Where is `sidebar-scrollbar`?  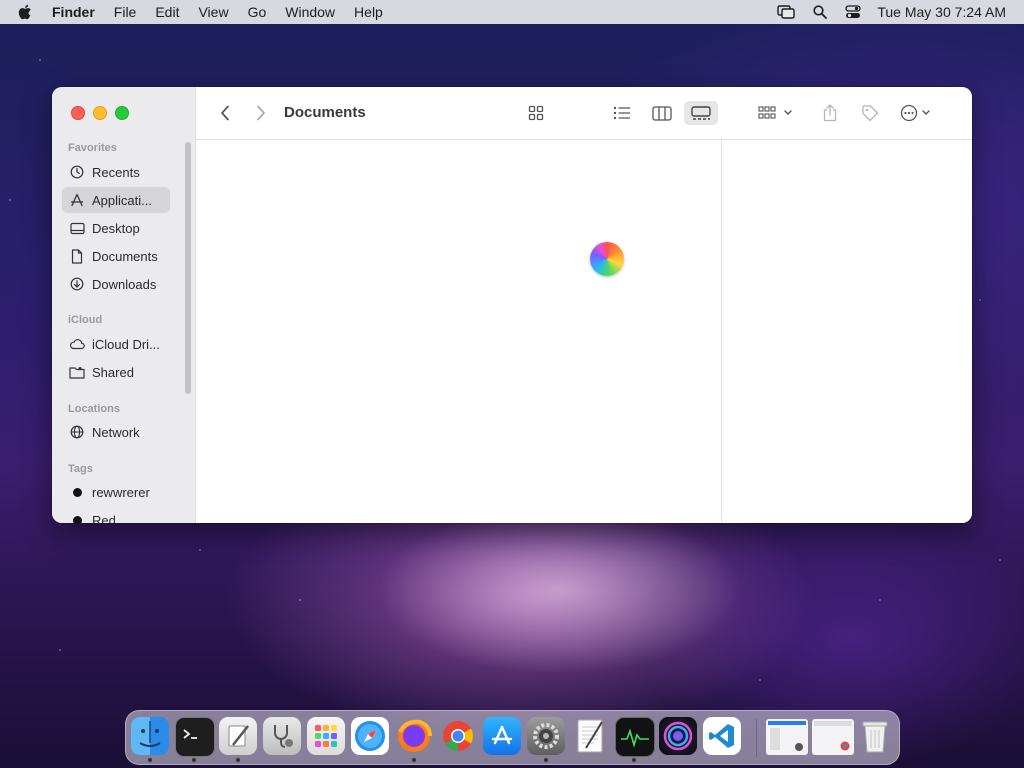 sidebar-scrollbar is located at coordinates (188, 268).